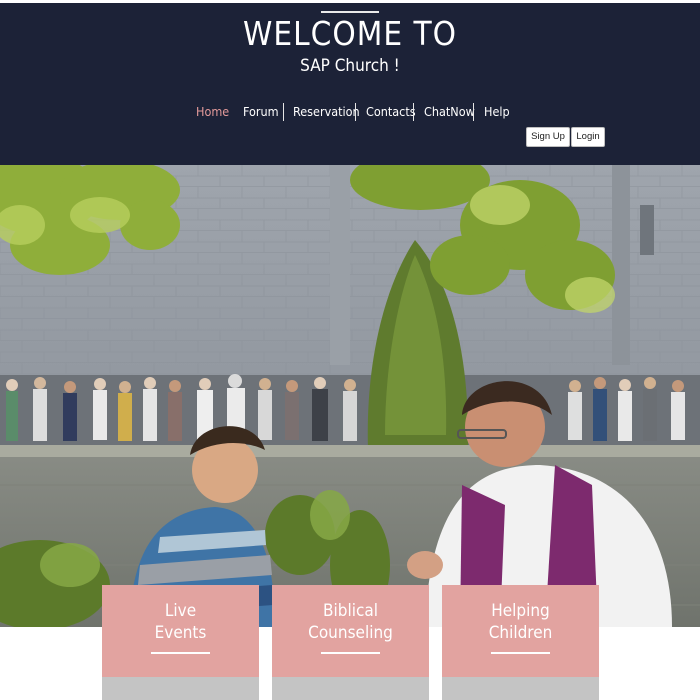 This screenshot has height=700, width=700. Describe the element at coordinates (350, 12) in the screenshot. I see `title-rule` at that location.